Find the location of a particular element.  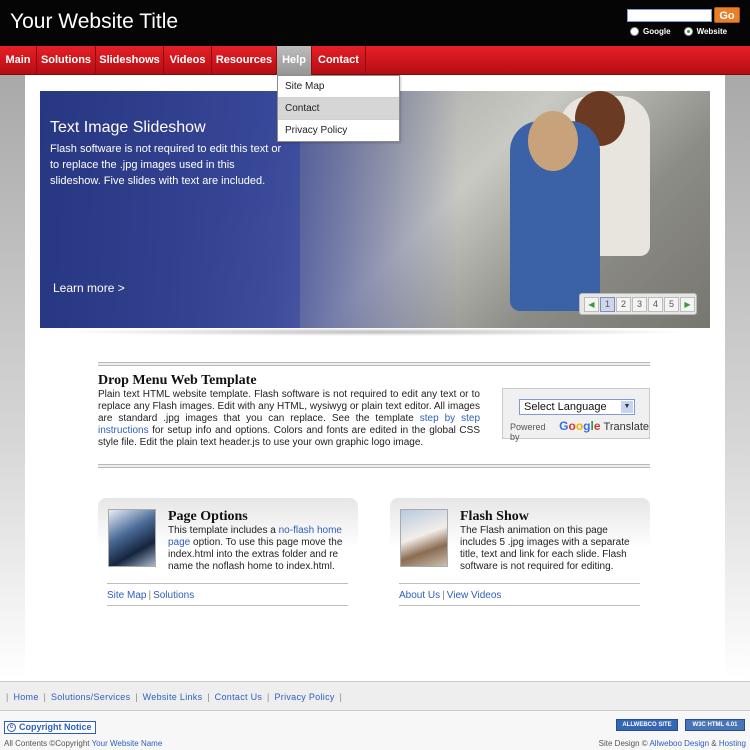

building-thumbnail is located at coordinates (132, 538).